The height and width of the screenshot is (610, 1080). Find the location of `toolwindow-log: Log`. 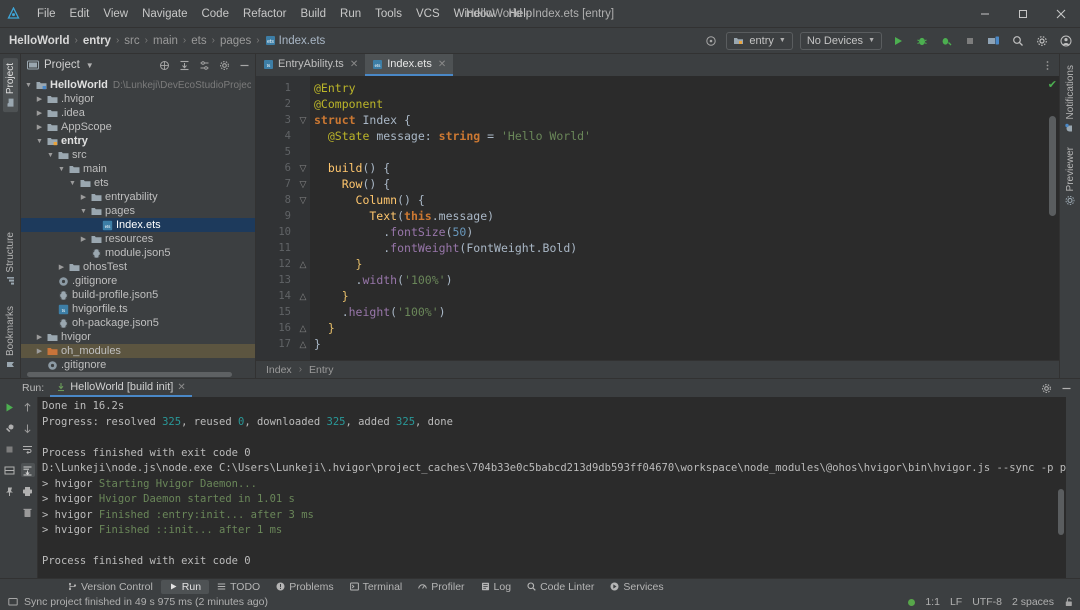

toolwindow-log: Log is located at coordinates (496, 587).